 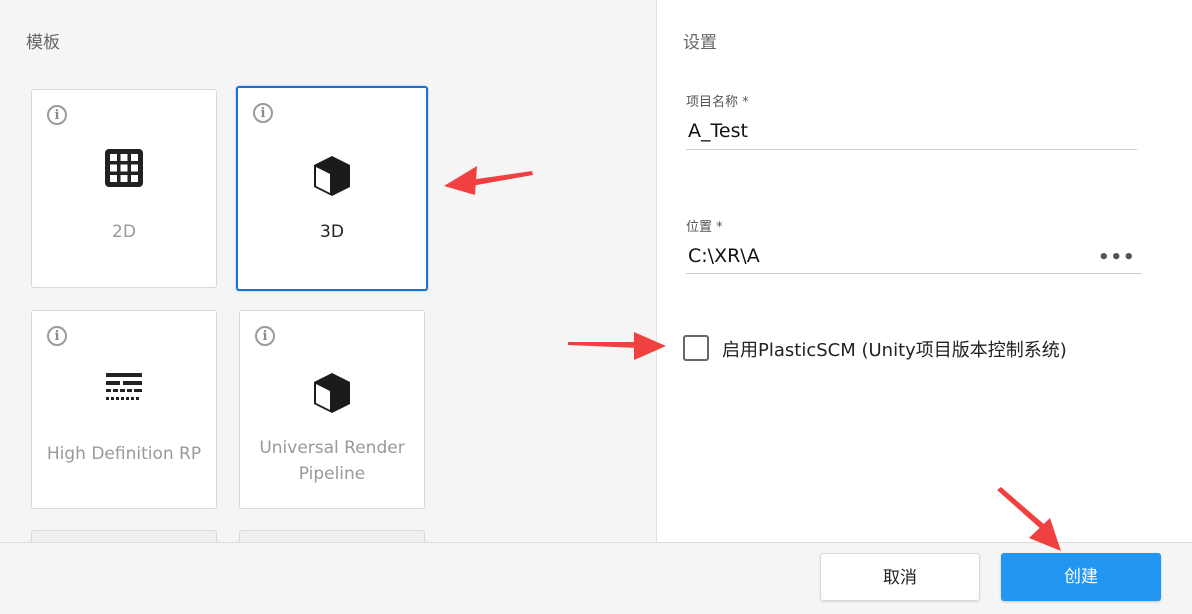 What do you see at coordinates (124, 168) in the screenshot?
I see `grid-icon` at bounding box center [124, 168].